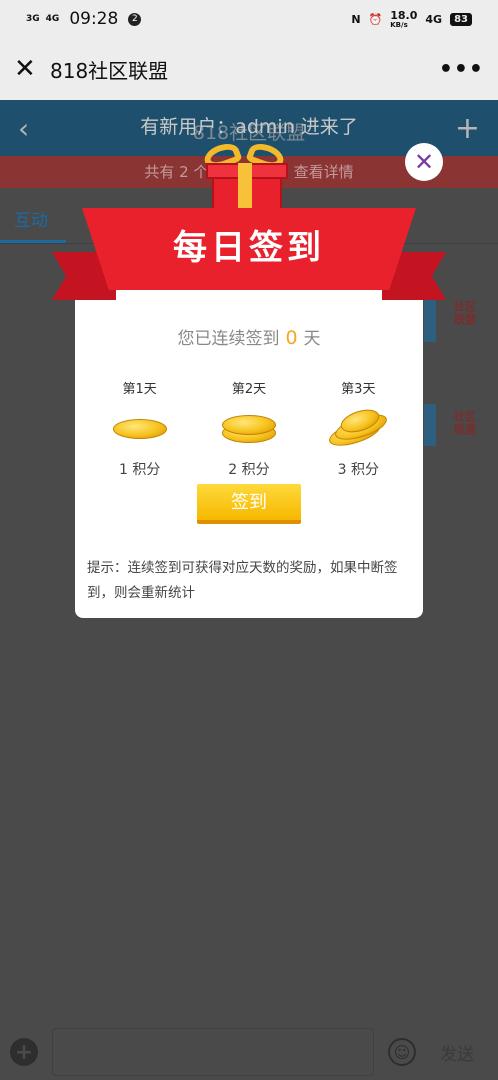 The height and width of the screenshot is (1080, 498). I want to click on network-speed: 18.0 KB/s, so click(404, 19).